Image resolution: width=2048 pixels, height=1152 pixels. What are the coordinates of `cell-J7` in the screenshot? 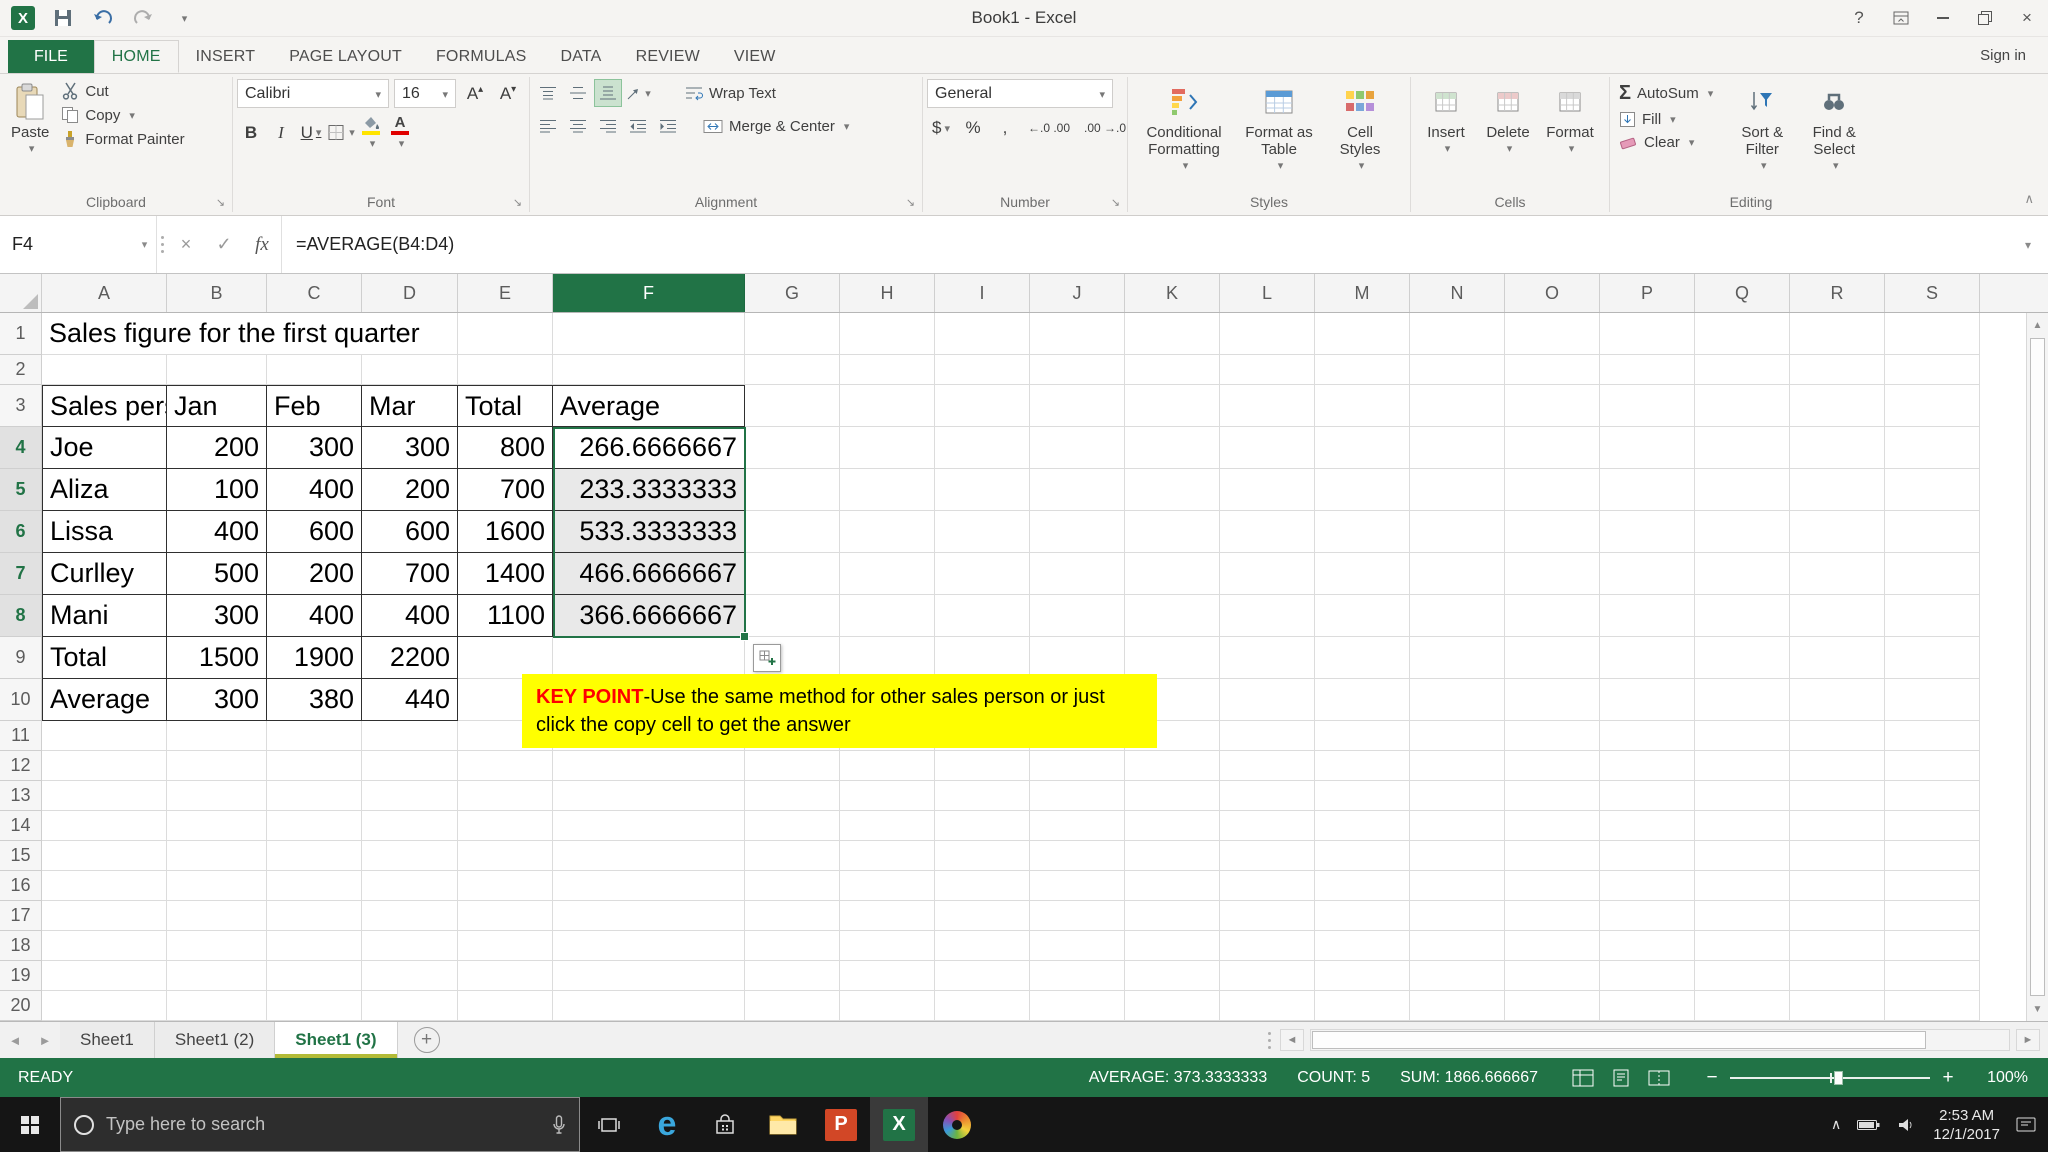 It's located at (1077, 574).